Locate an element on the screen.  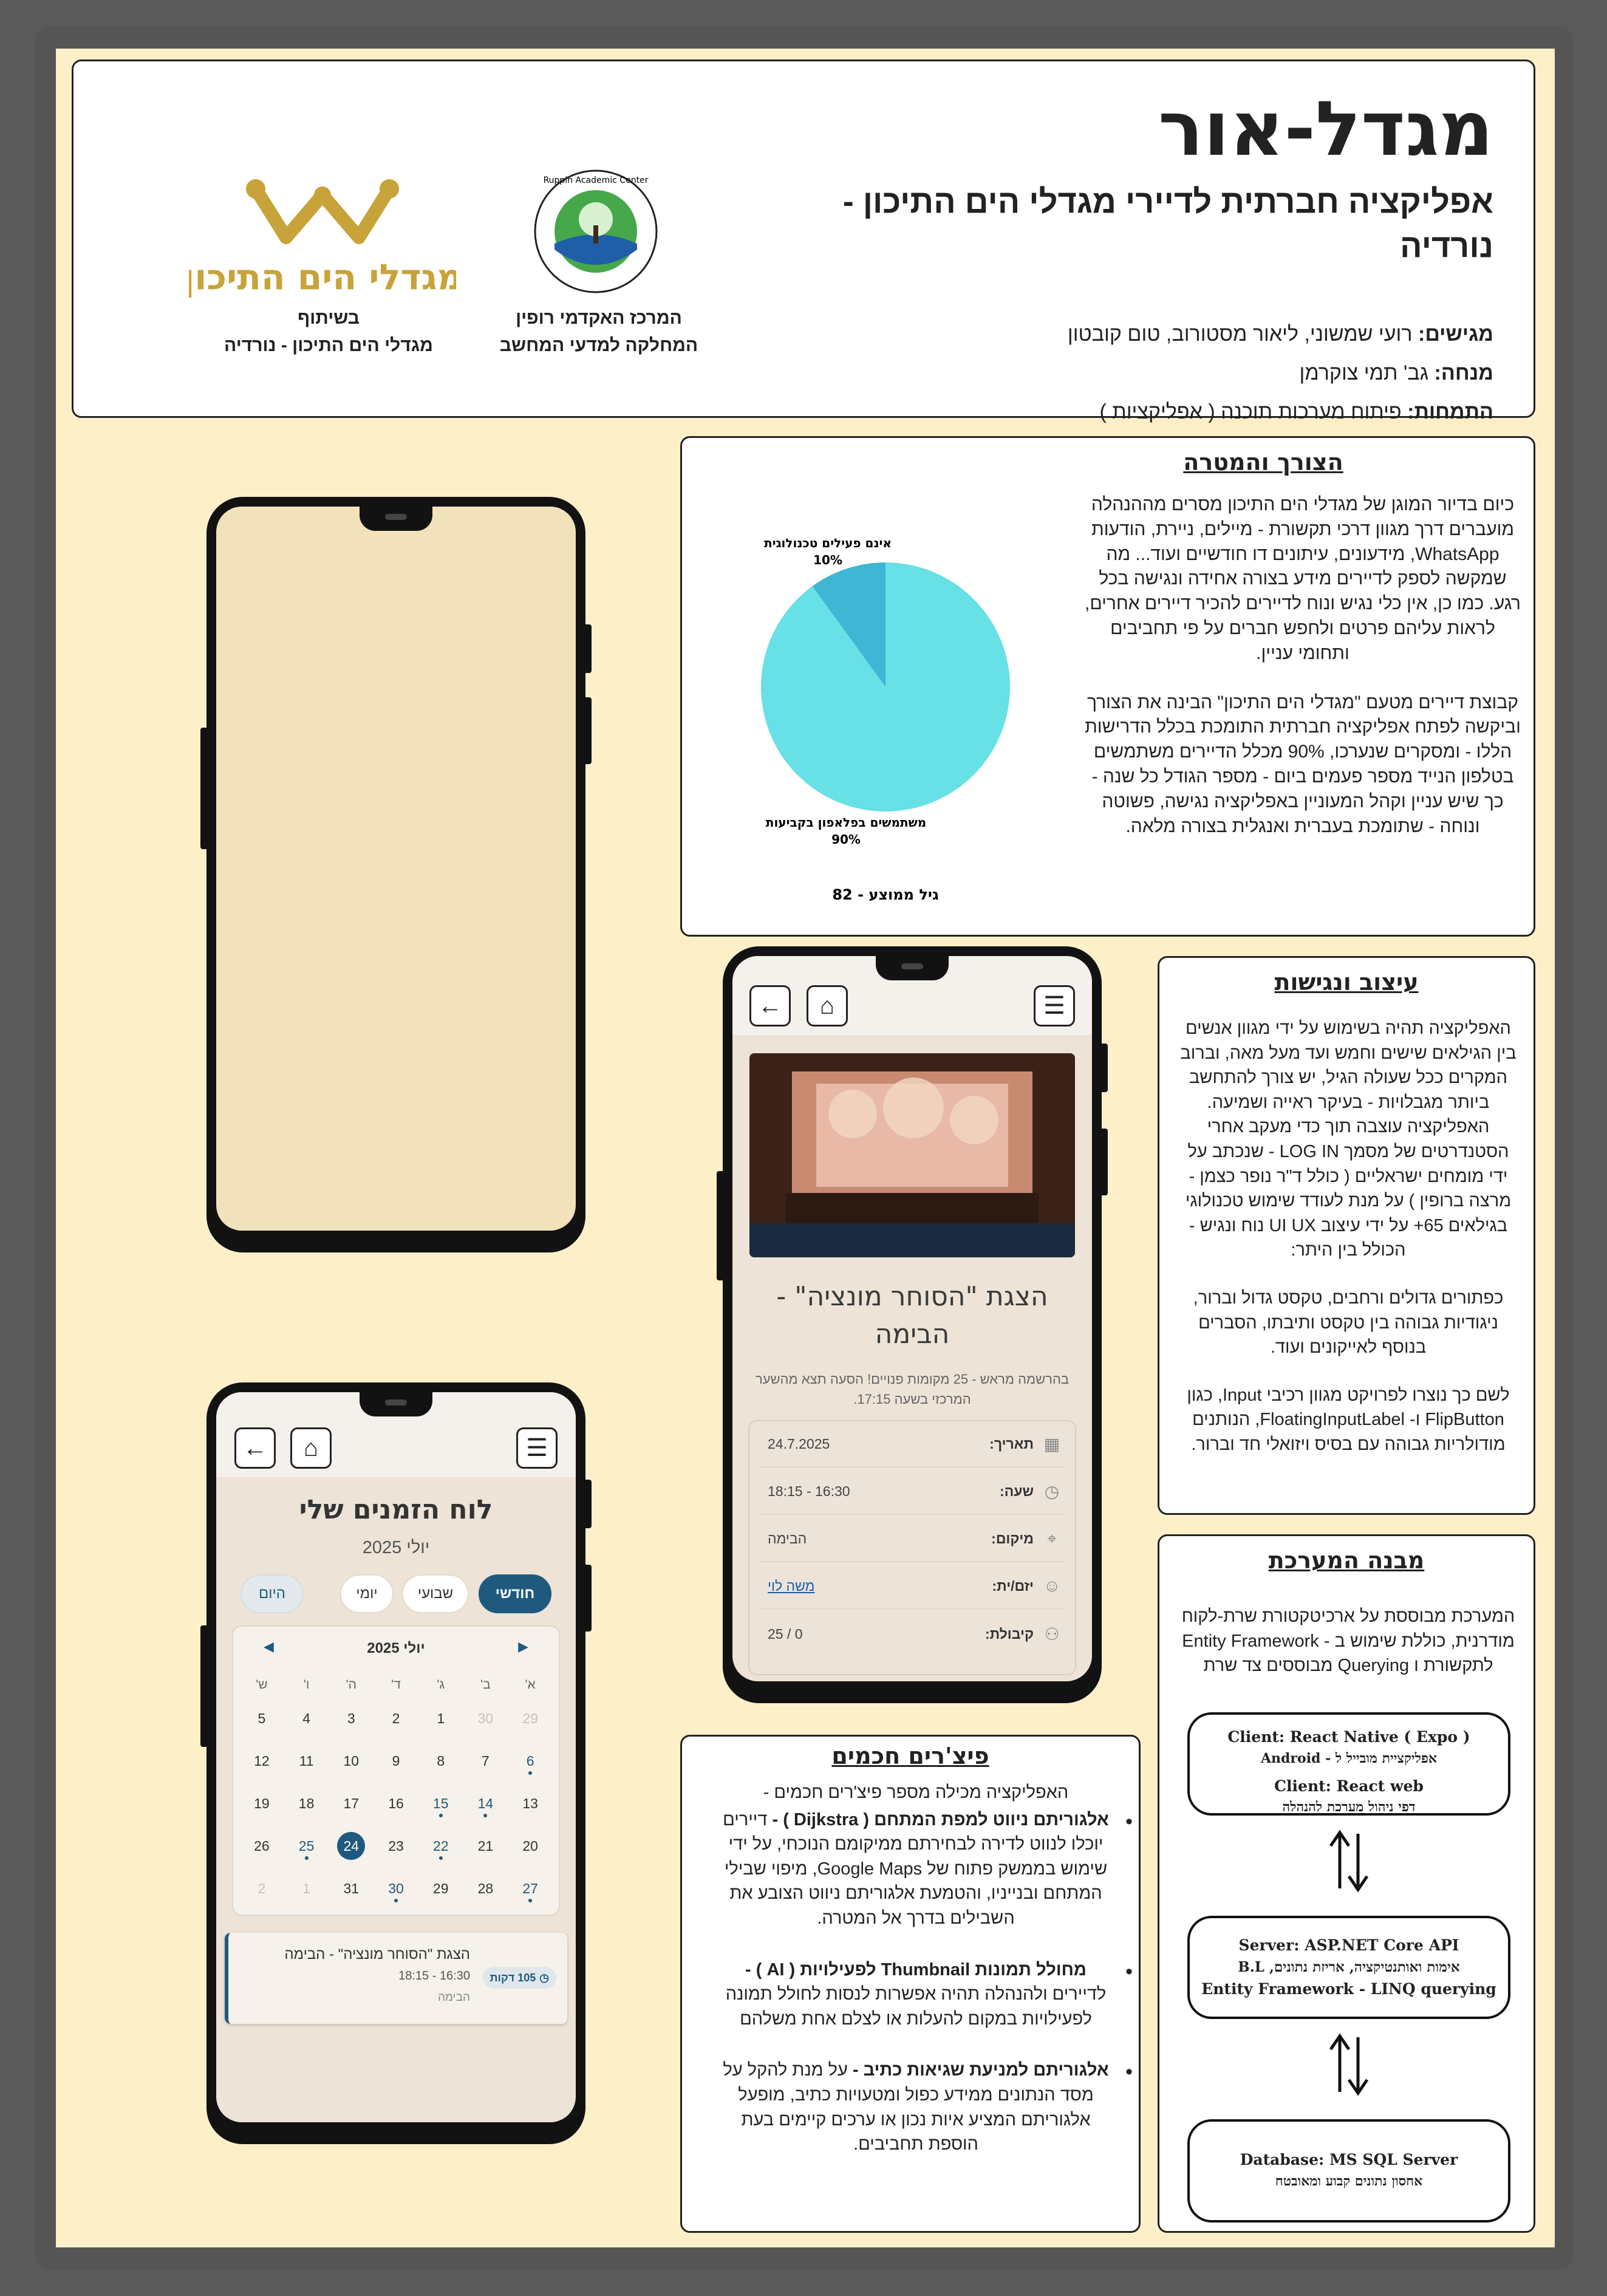
architecture-title: מבנה המערכת is located at coordinates (1346, 1560).